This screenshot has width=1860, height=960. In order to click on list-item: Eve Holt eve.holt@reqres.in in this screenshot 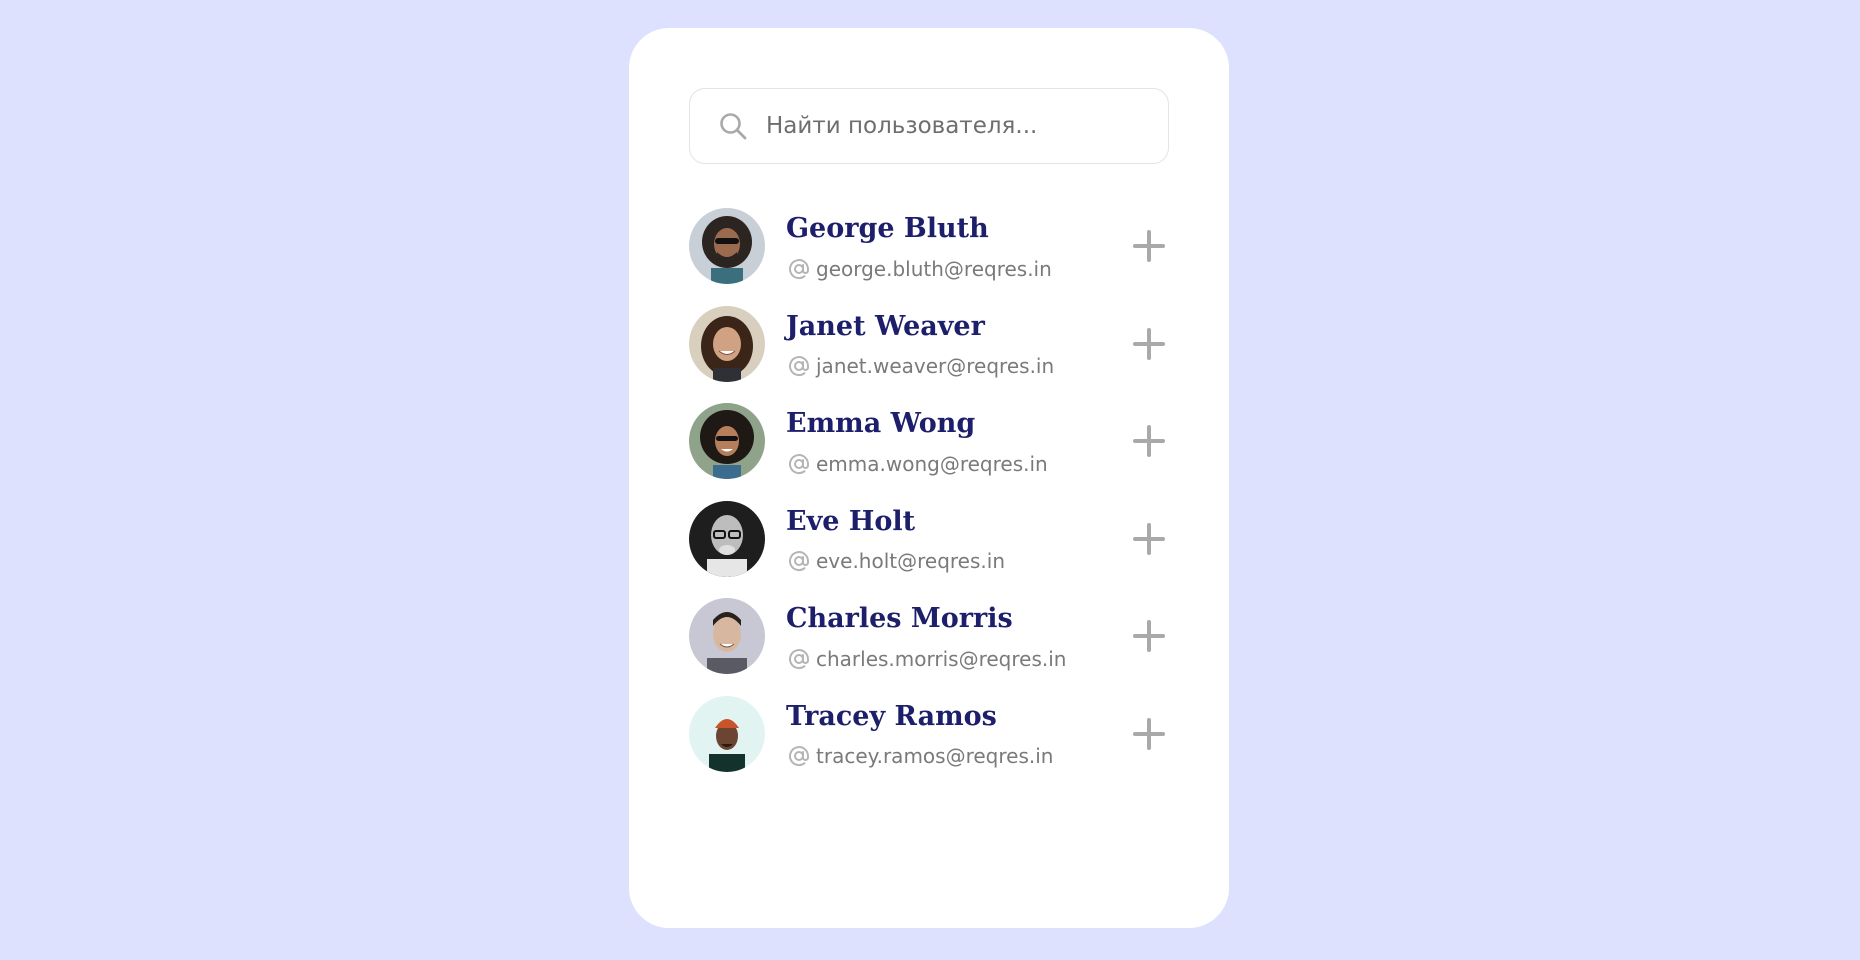, I will do `click(929, 549)`.